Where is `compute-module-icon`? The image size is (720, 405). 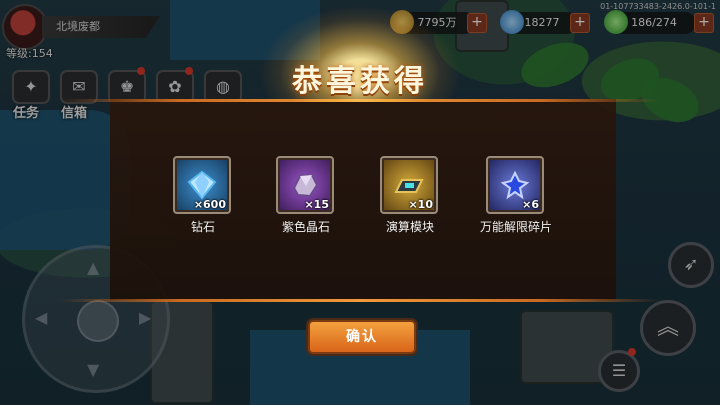 compute-module-icon is located at coordinates (409, 186).